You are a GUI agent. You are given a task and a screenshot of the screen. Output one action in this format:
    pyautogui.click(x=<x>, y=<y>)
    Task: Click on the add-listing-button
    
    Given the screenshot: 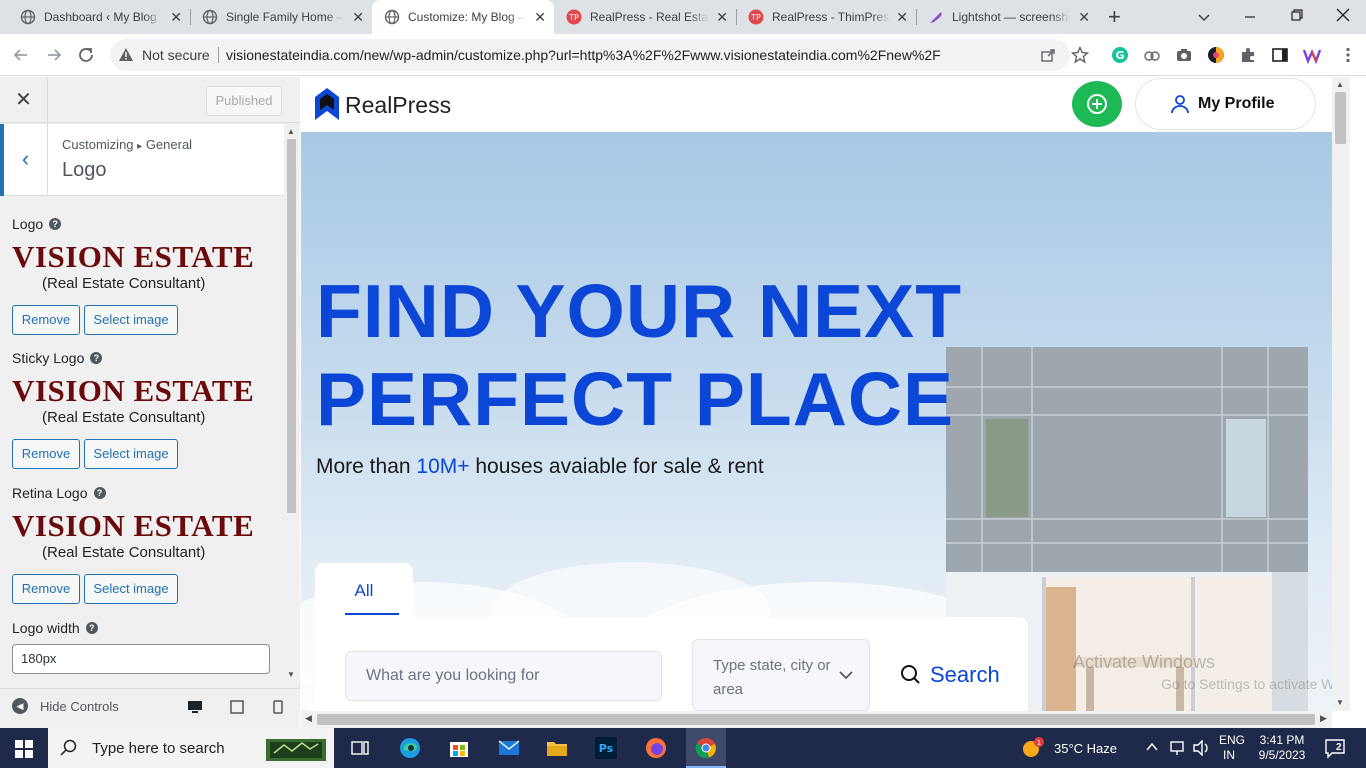 What is the action you would take?
    pyautogui.click(x=1097, y=104)
    